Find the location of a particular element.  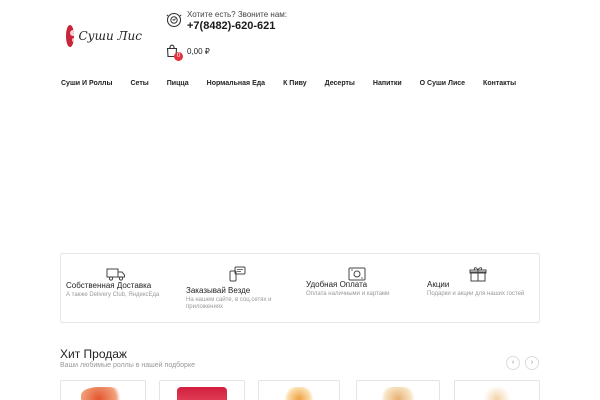

carousel-next-button: › is located at coordinates (532, 363).